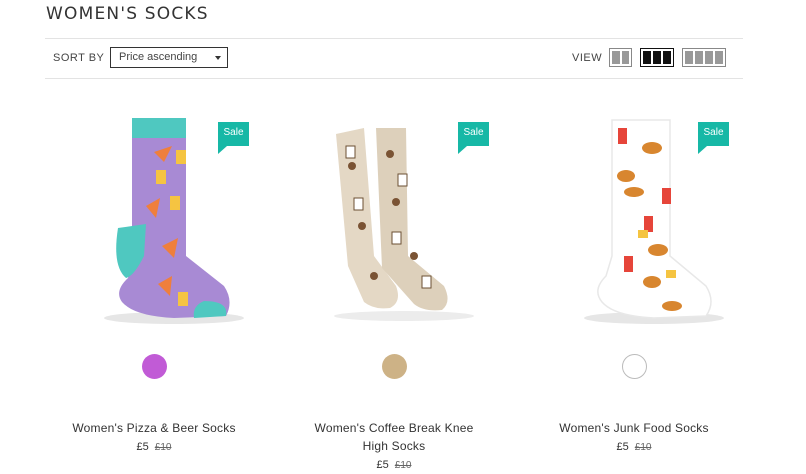  What do you see at coordinates (154, 428) in the screenshot?
I see `product-name: Women's Pizza & Beer Socks` at bounding box center [154, 428].